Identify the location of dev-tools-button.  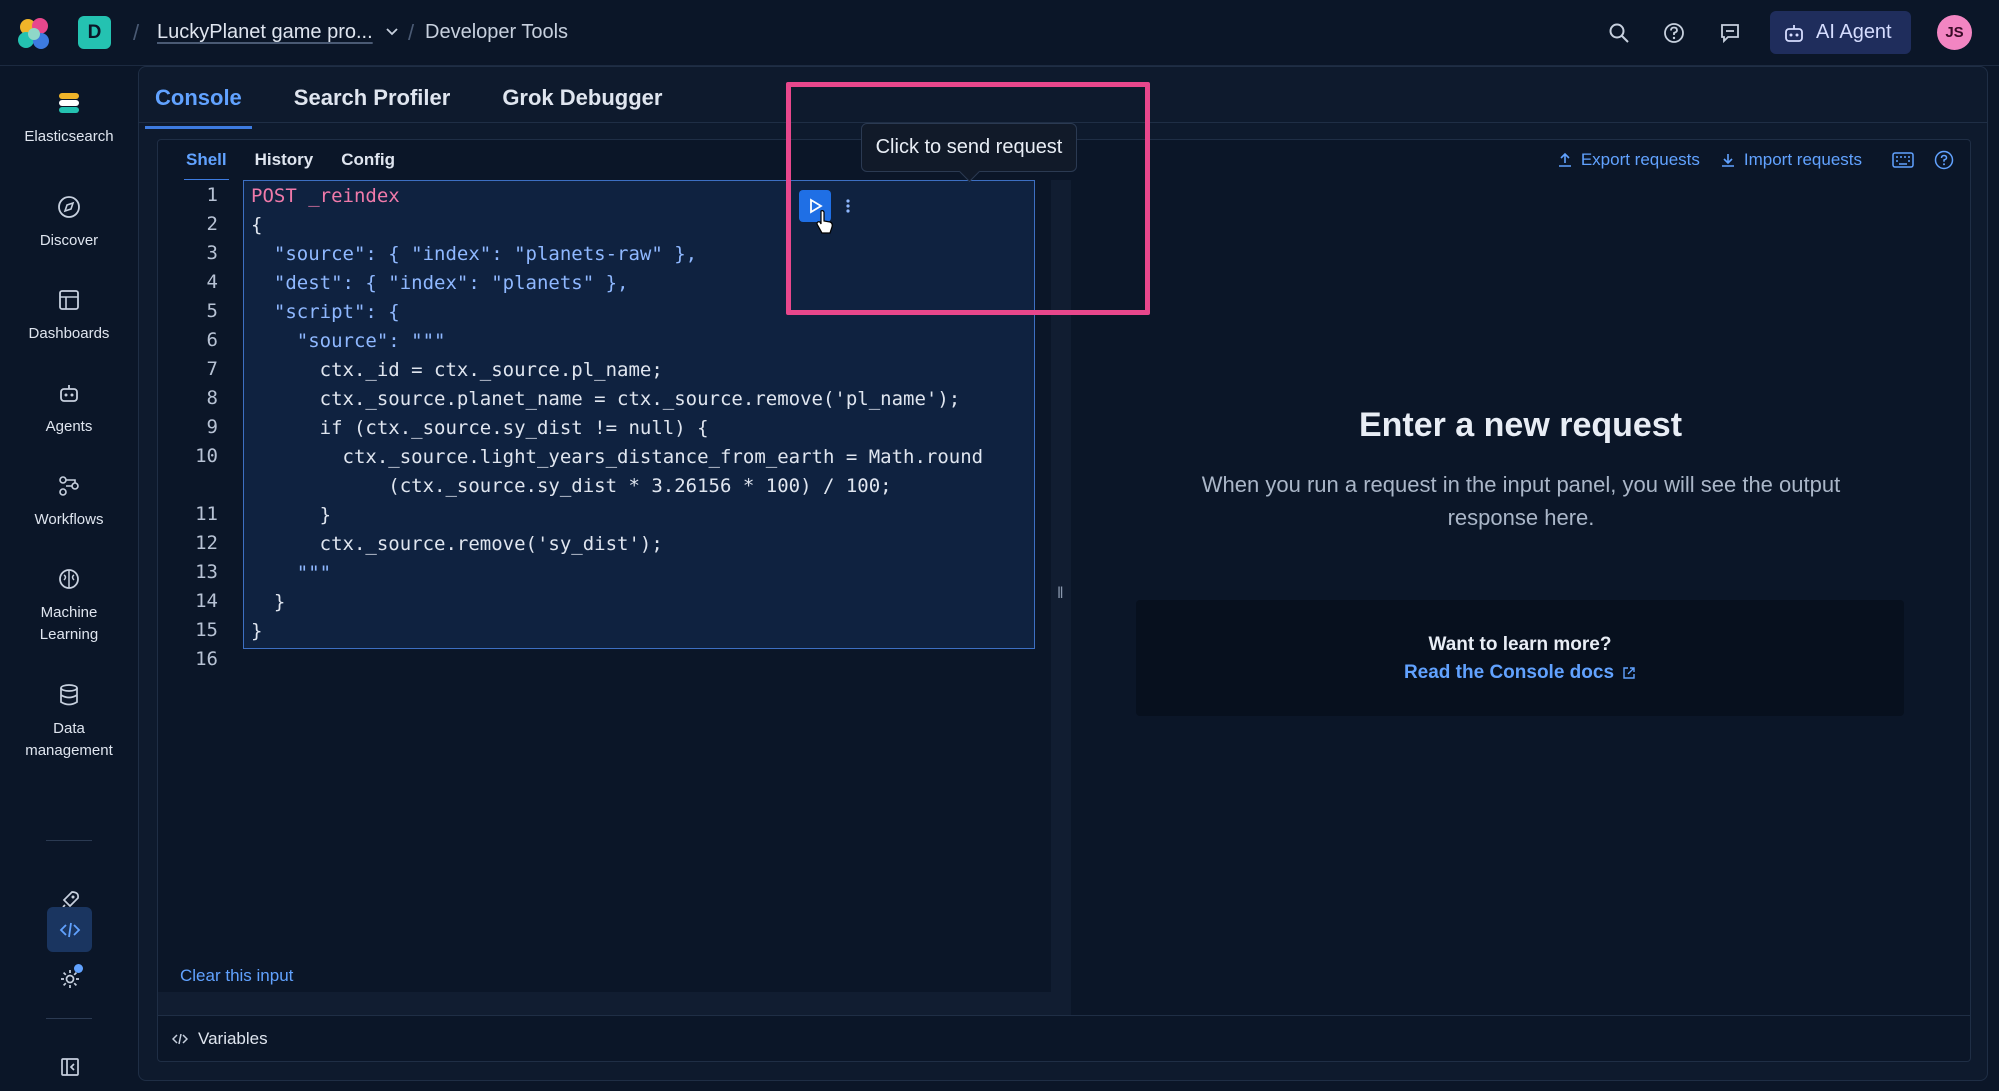
(69, 929).